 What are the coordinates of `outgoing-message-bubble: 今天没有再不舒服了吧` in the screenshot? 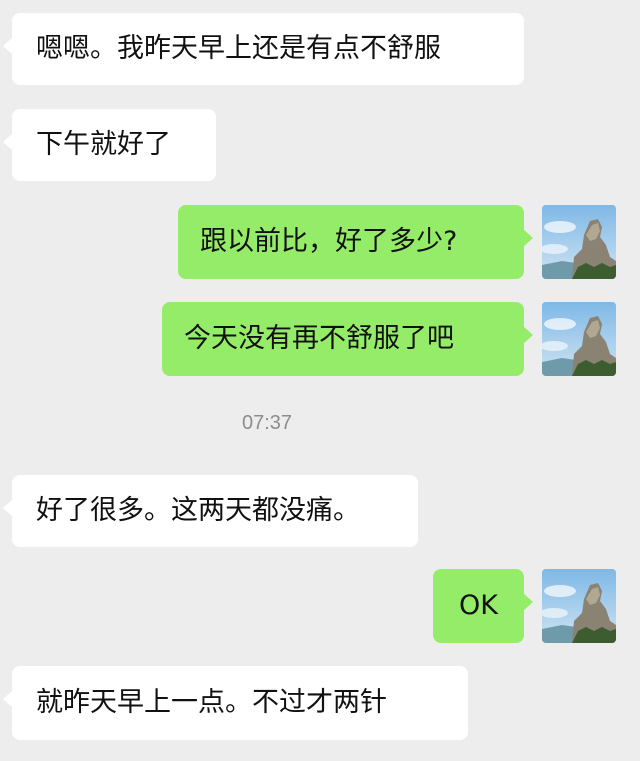 It's located at (347, 339).